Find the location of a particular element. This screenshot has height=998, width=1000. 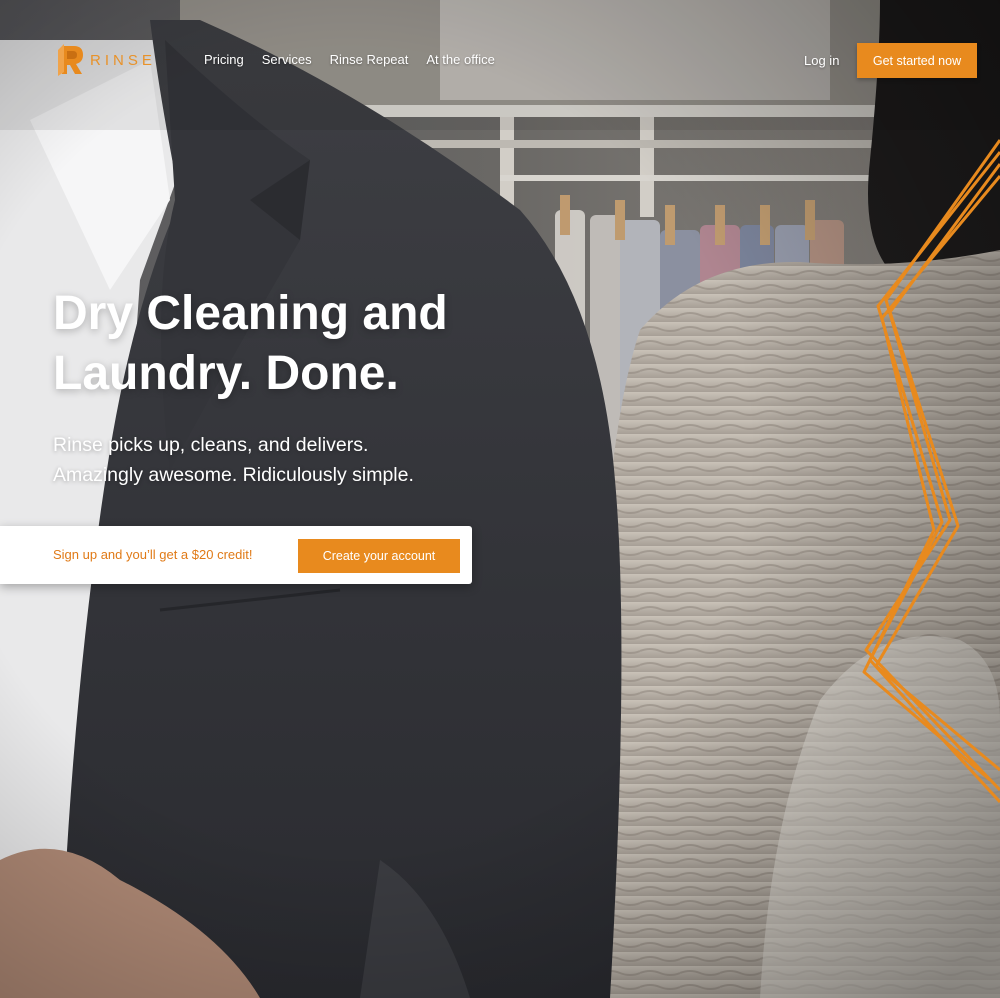

brand-name: RINSE is located at coordinates (123, 60).